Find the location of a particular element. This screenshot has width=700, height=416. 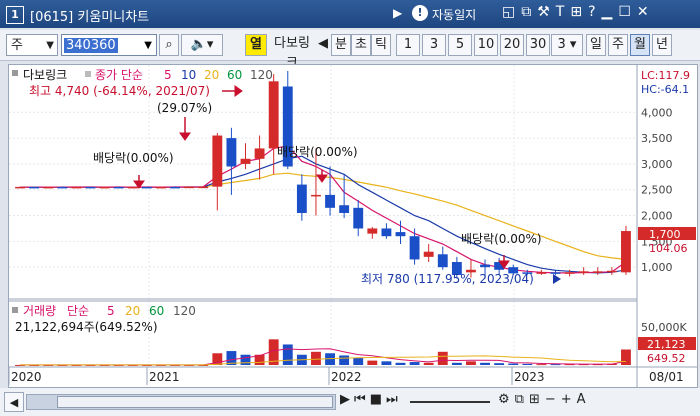

timeframe-button: 주 is located at coordinates (618, 45).